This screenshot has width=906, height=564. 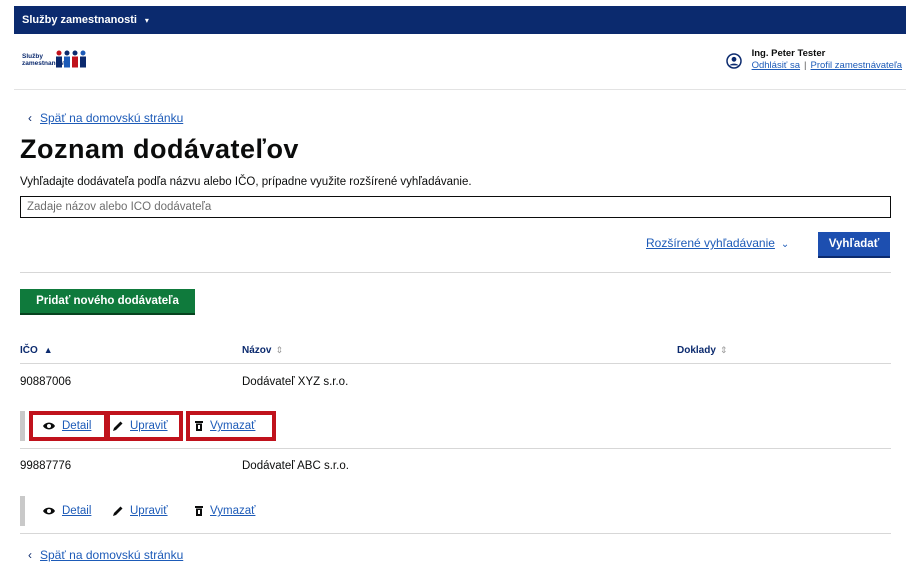 What do you see at coordinates (262, 350) in the screenshot?
I see `column-header-name: Názov ⇕` at bounding box center [262, 350].